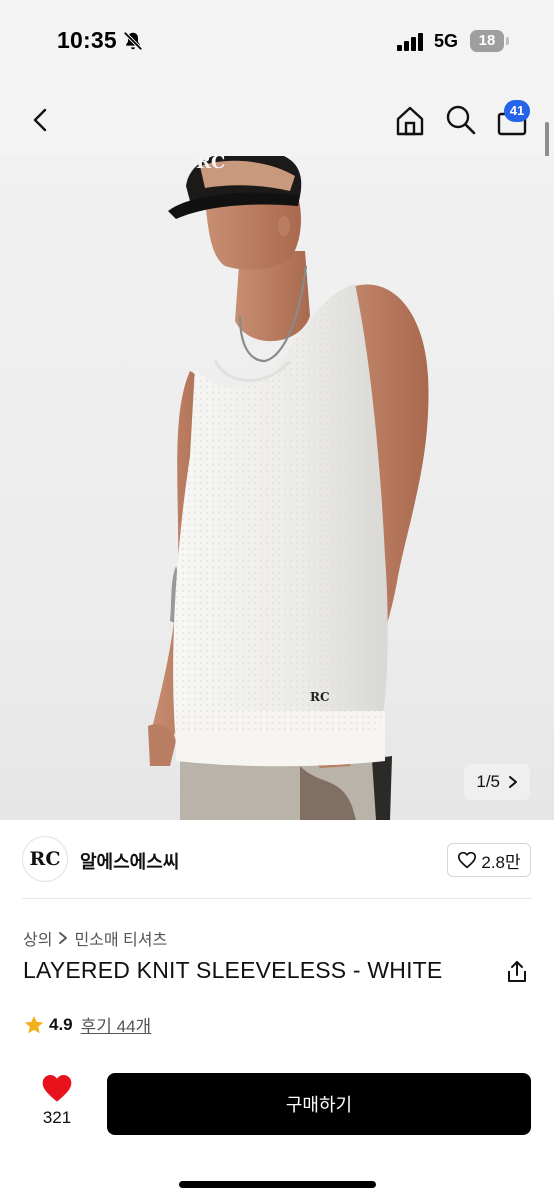  I want to click on battery-tip, so click(507, 41).